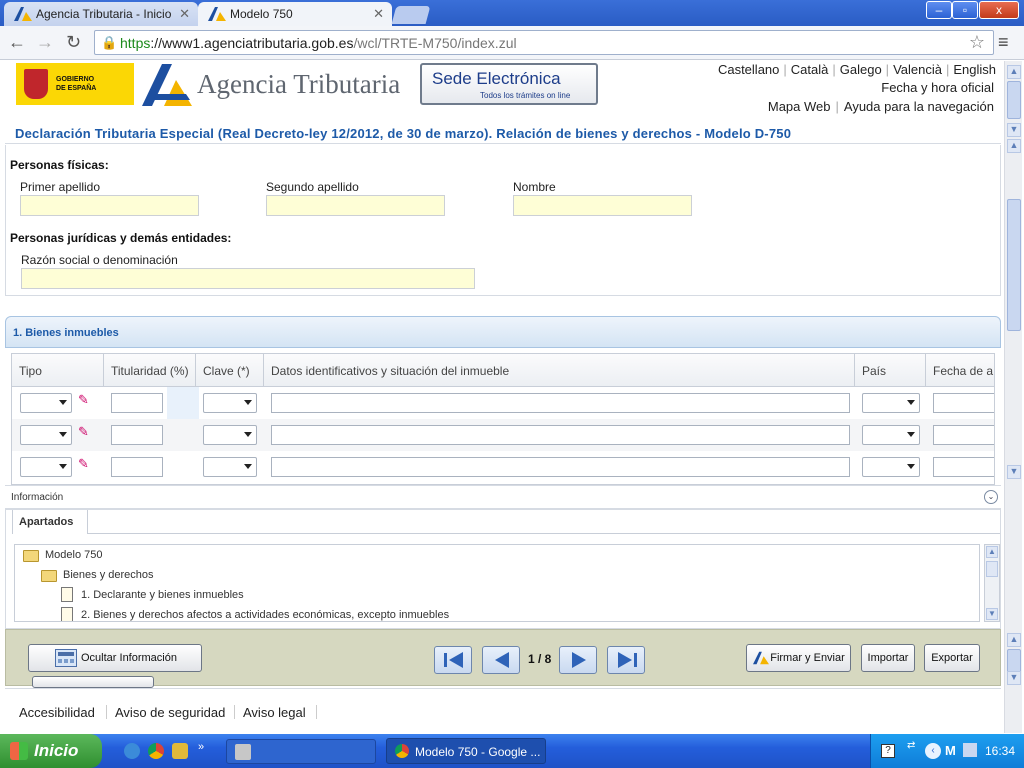 Image resolution: width=1024 pixels, height=768 pixels. What do you see at coordinates (933, 751) in the screenshot?
I see `back-tray-icon: ‹` at bounding box center [933, 751].